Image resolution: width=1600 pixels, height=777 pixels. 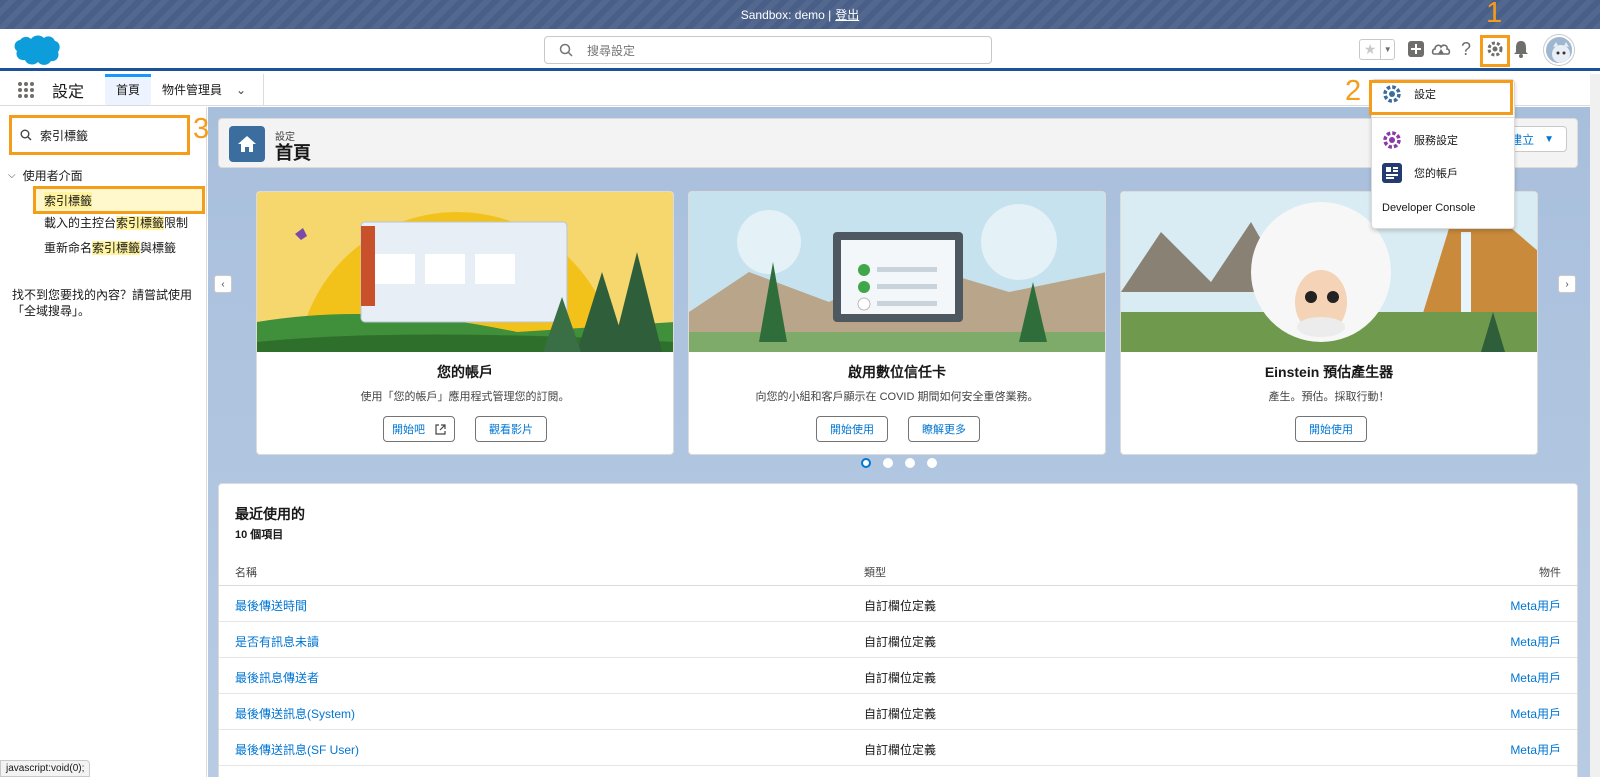 I want to click on menu-item-label: Developer Console, so click(x=1429, y=208).